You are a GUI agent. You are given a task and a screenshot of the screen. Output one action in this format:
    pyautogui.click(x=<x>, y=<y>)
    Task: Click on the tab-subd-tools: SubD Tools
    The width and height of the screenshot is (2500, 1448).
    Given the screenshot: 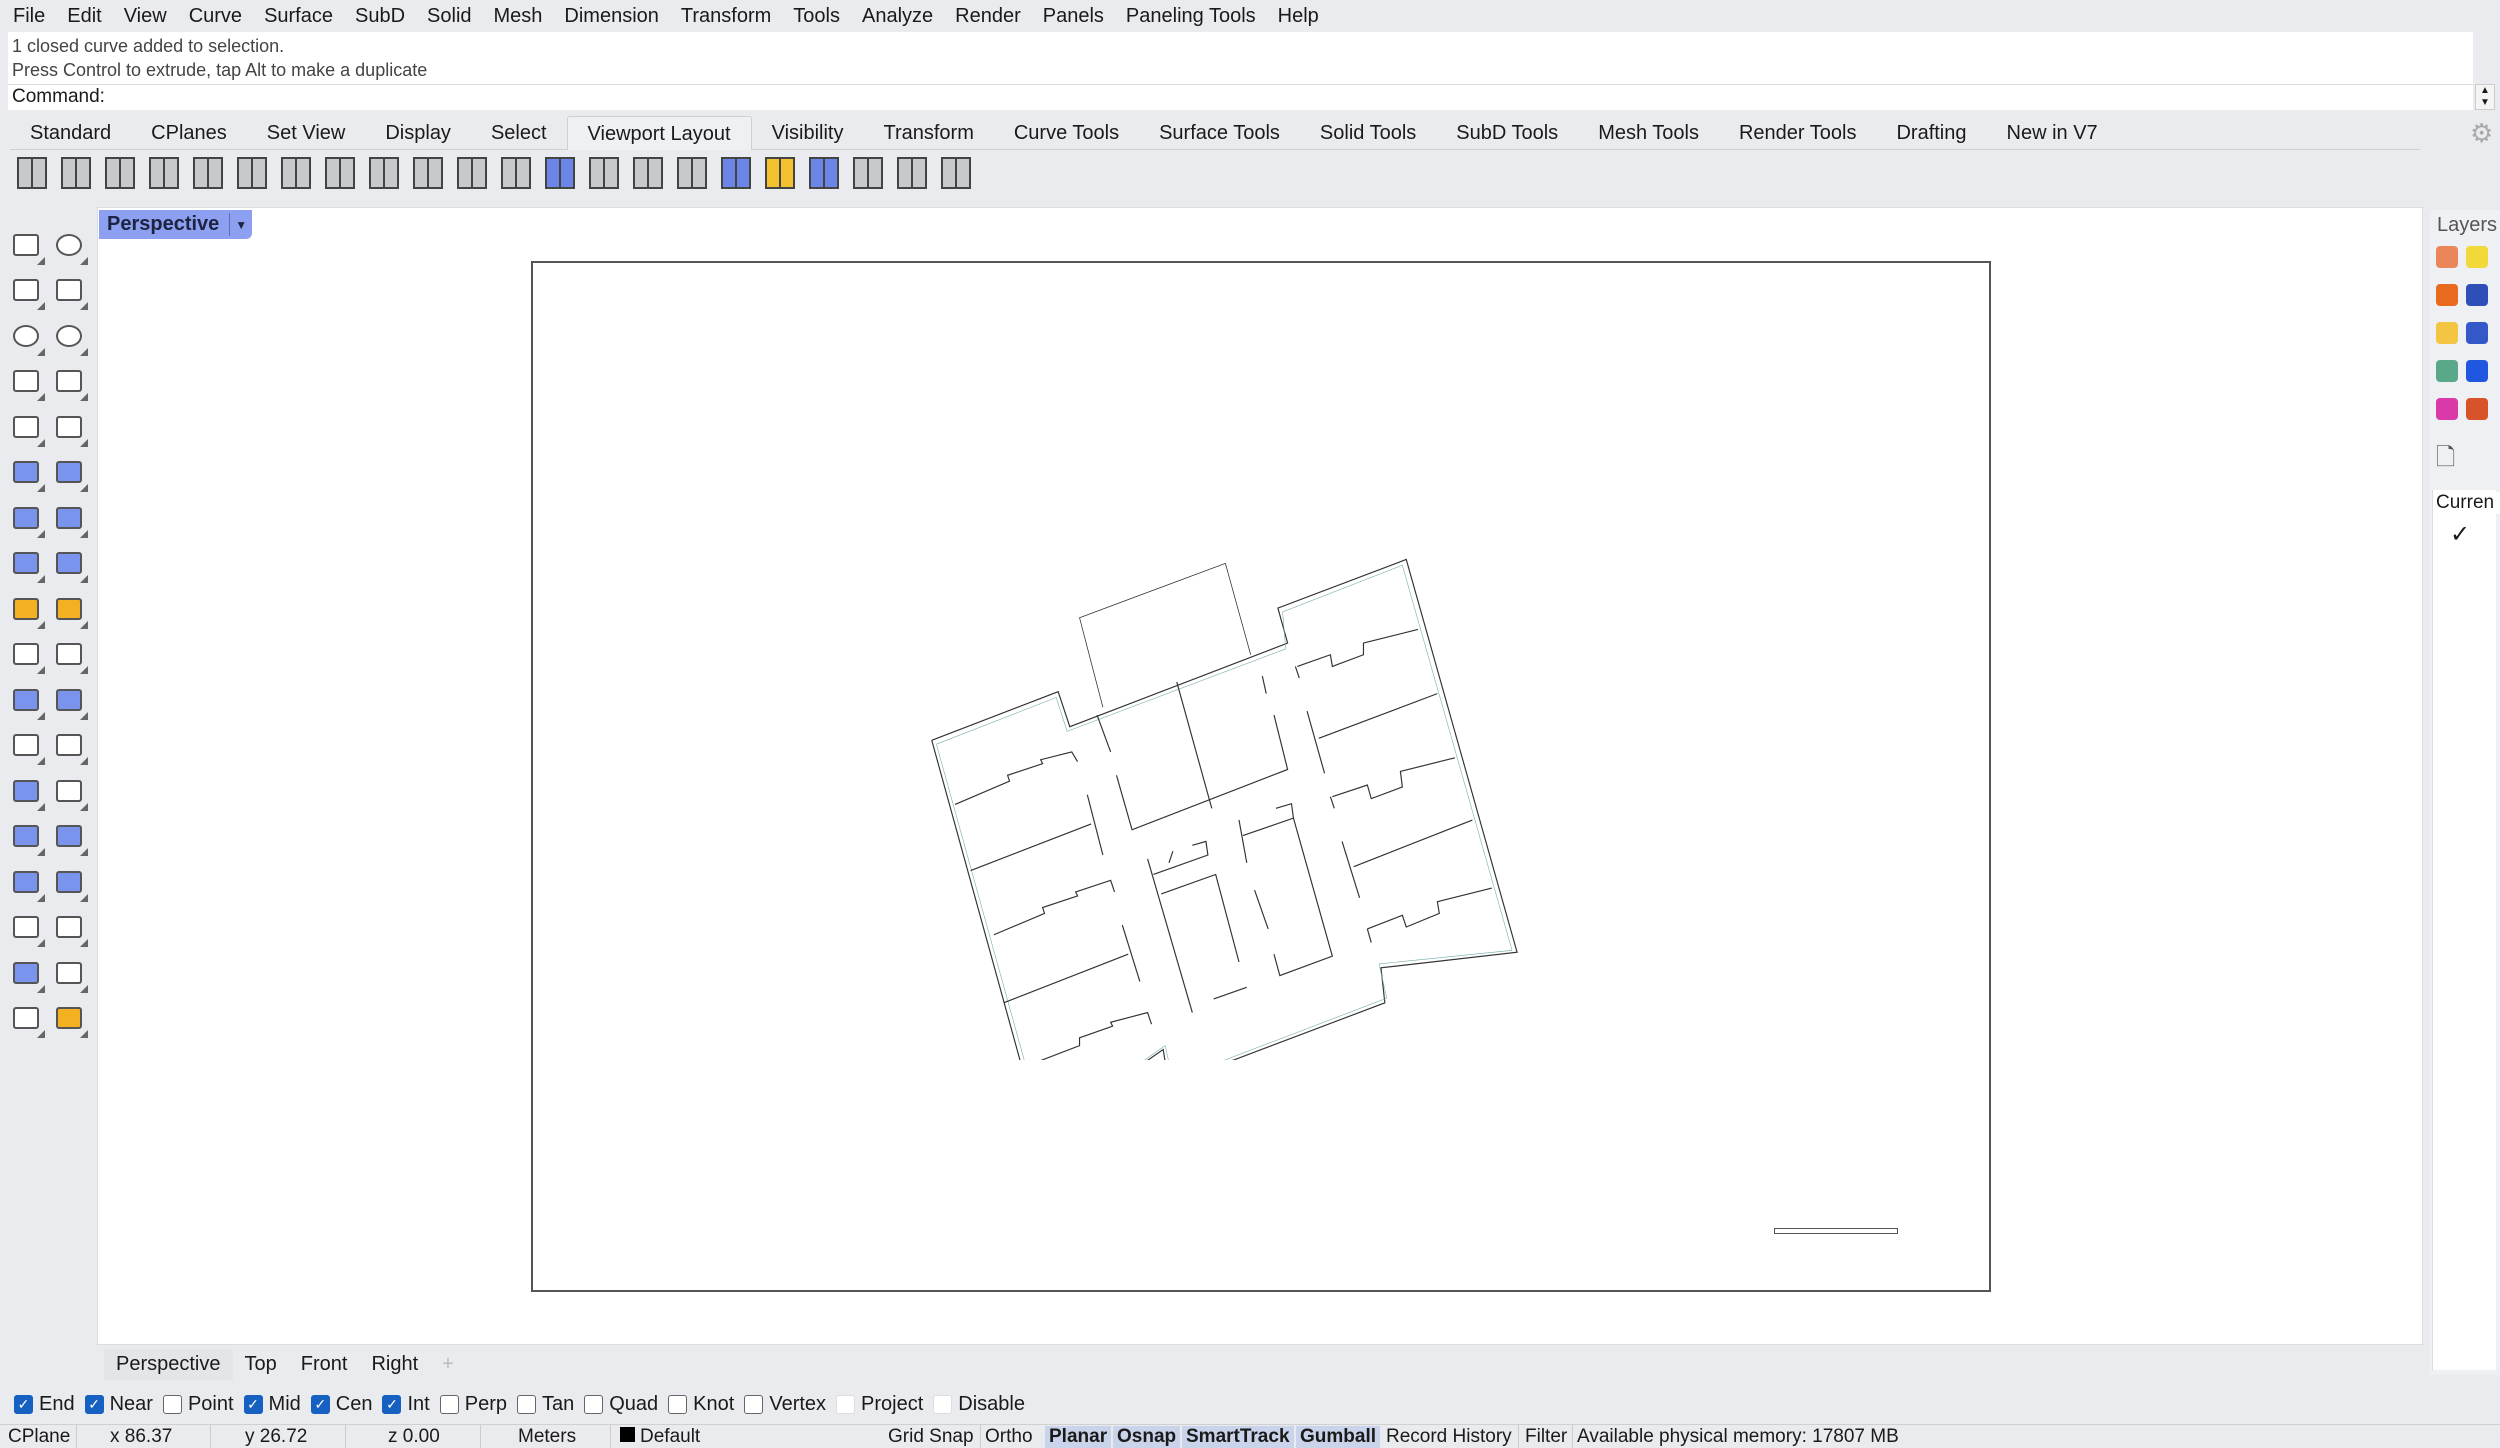 What is the action you would take?
    pyautogui.click(x=1507, y=133)
    